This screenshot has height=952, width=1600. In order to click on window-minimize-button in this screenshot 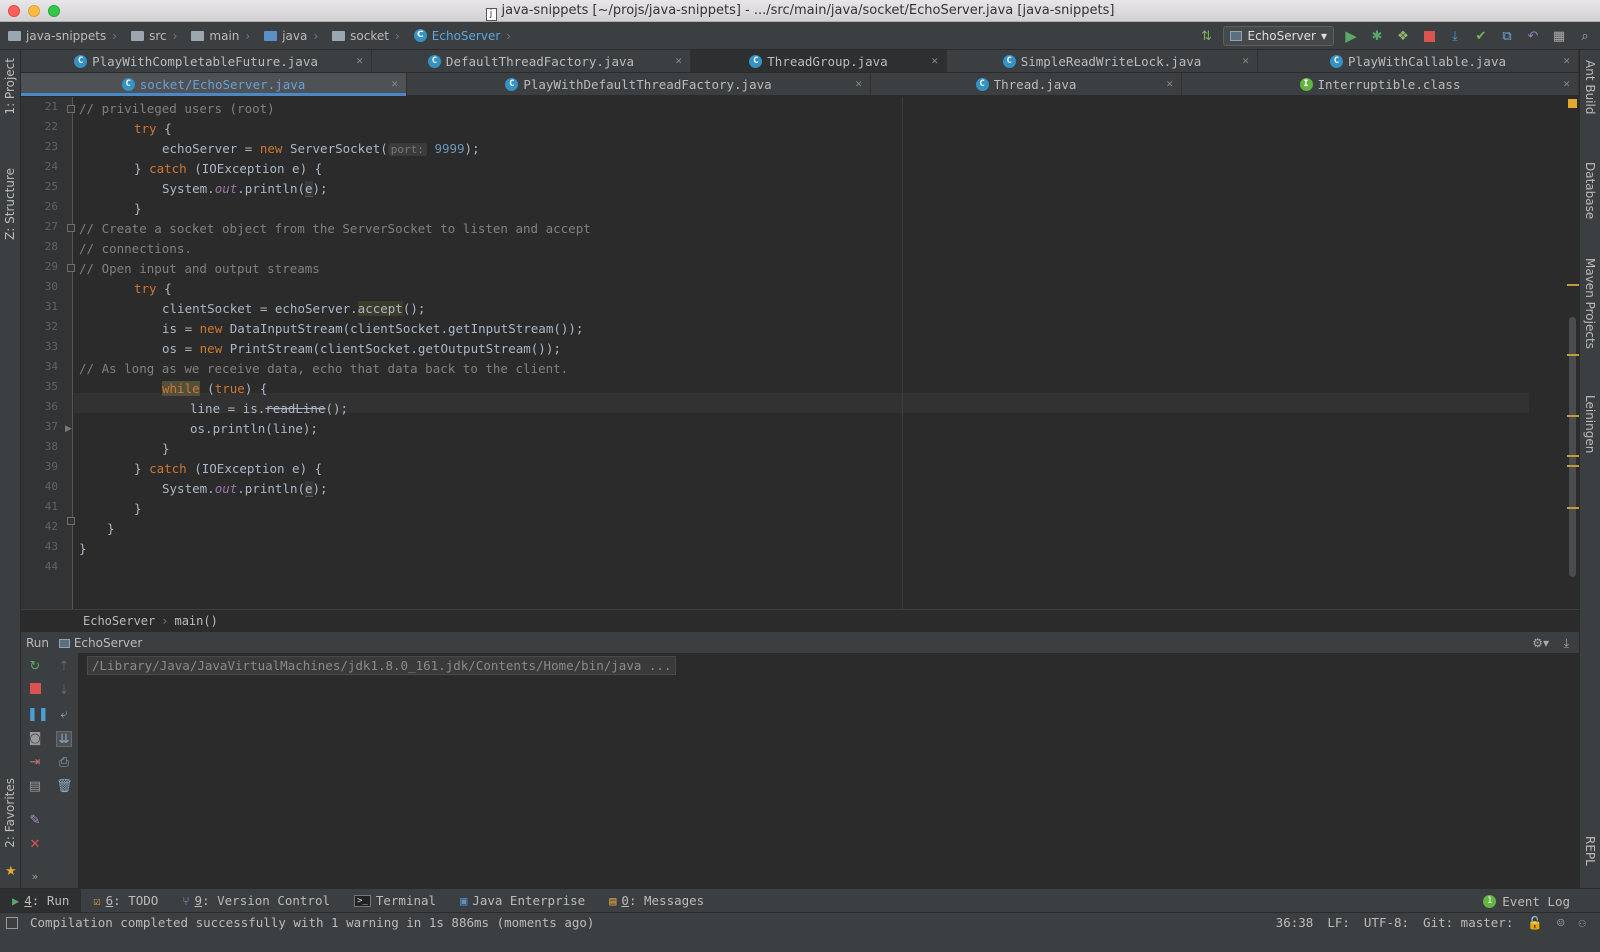, I will do `click(34, 11)`.